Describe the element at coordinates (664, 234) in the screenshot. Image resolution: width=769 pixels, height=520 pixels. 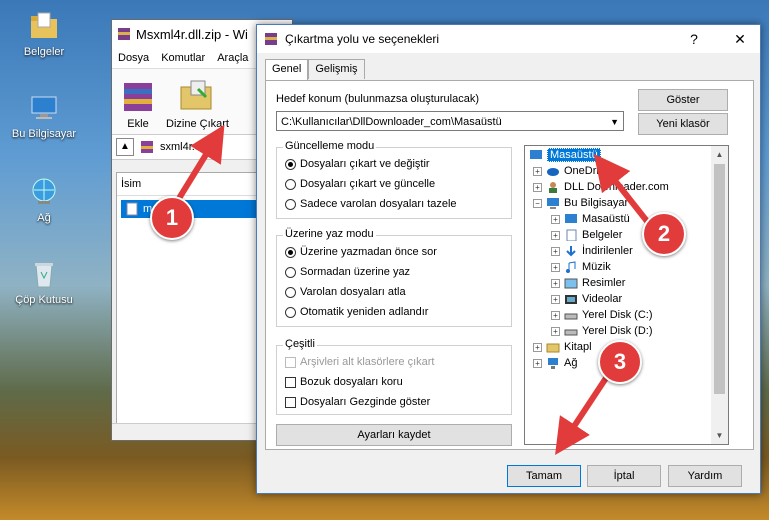
I see `callout-2: 2` at that location.